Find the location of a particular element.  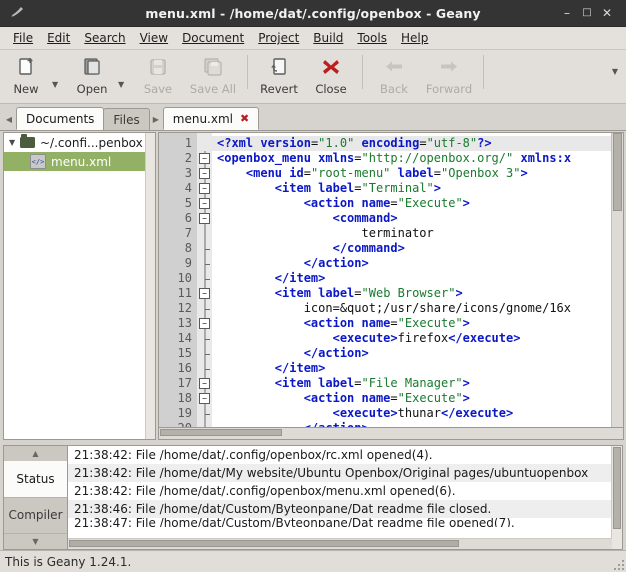

menu-document: Document is located at coordinates (213, 38).